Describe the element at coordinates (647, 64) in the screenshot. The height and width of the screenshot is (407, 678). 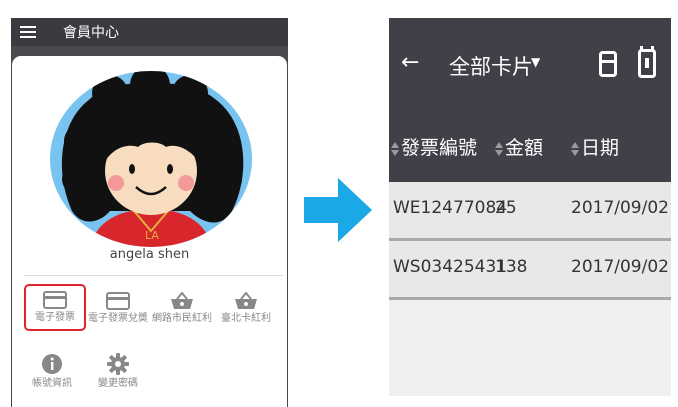
I see `mobile-barcode-icon` at that location.